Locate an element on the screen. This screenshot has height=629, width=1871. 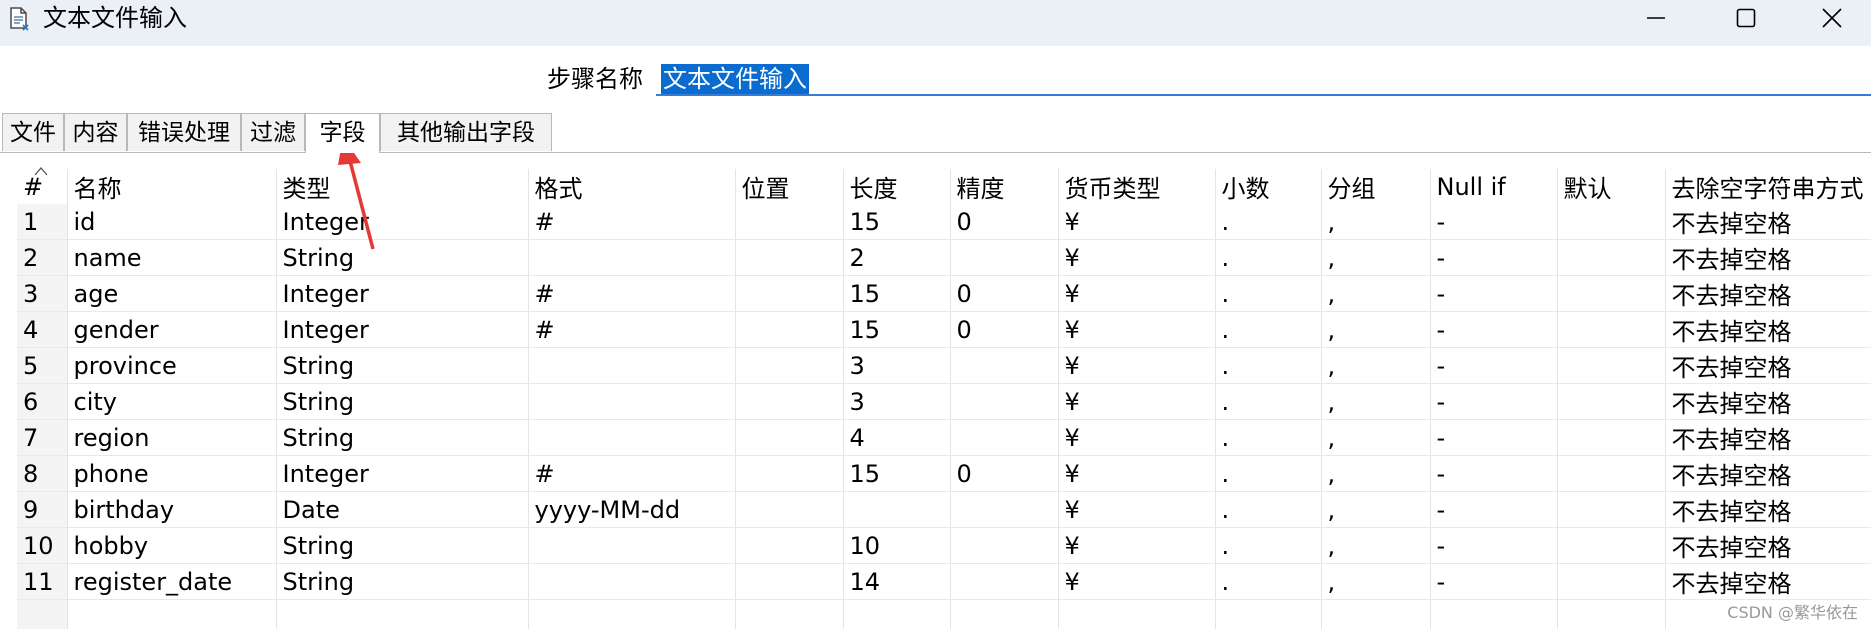
minimize-button is located at coordinates (1656, 18).